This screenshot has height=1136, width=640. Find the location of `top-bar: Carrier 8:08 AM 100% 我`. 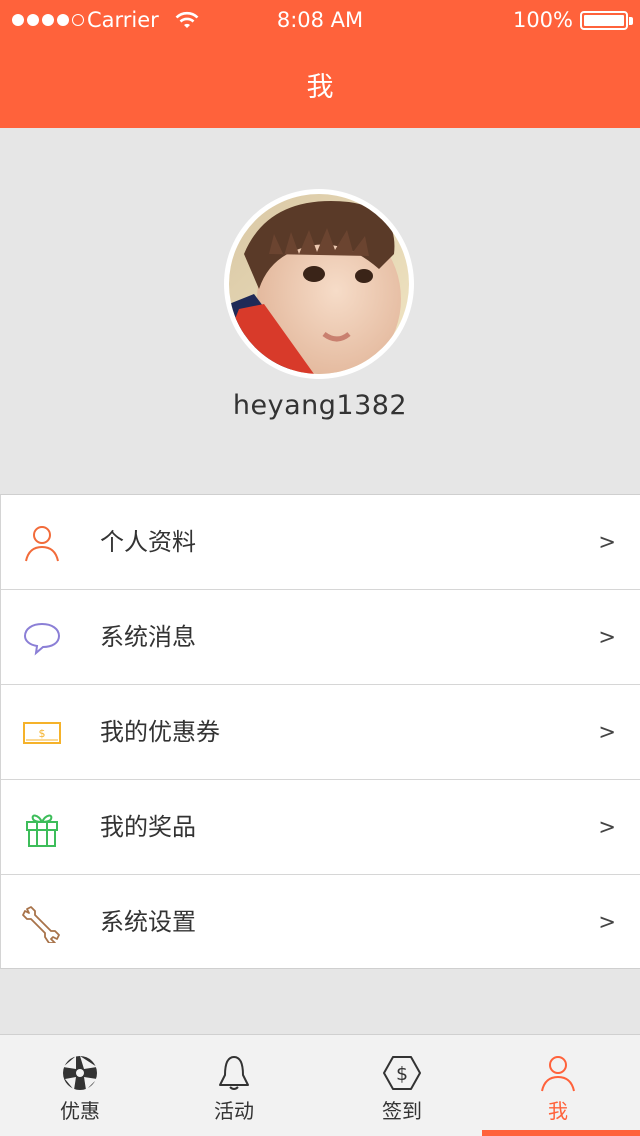

top-bar: Carrier 8:08 AM 100% 我 is located at coordinates (320, 64).